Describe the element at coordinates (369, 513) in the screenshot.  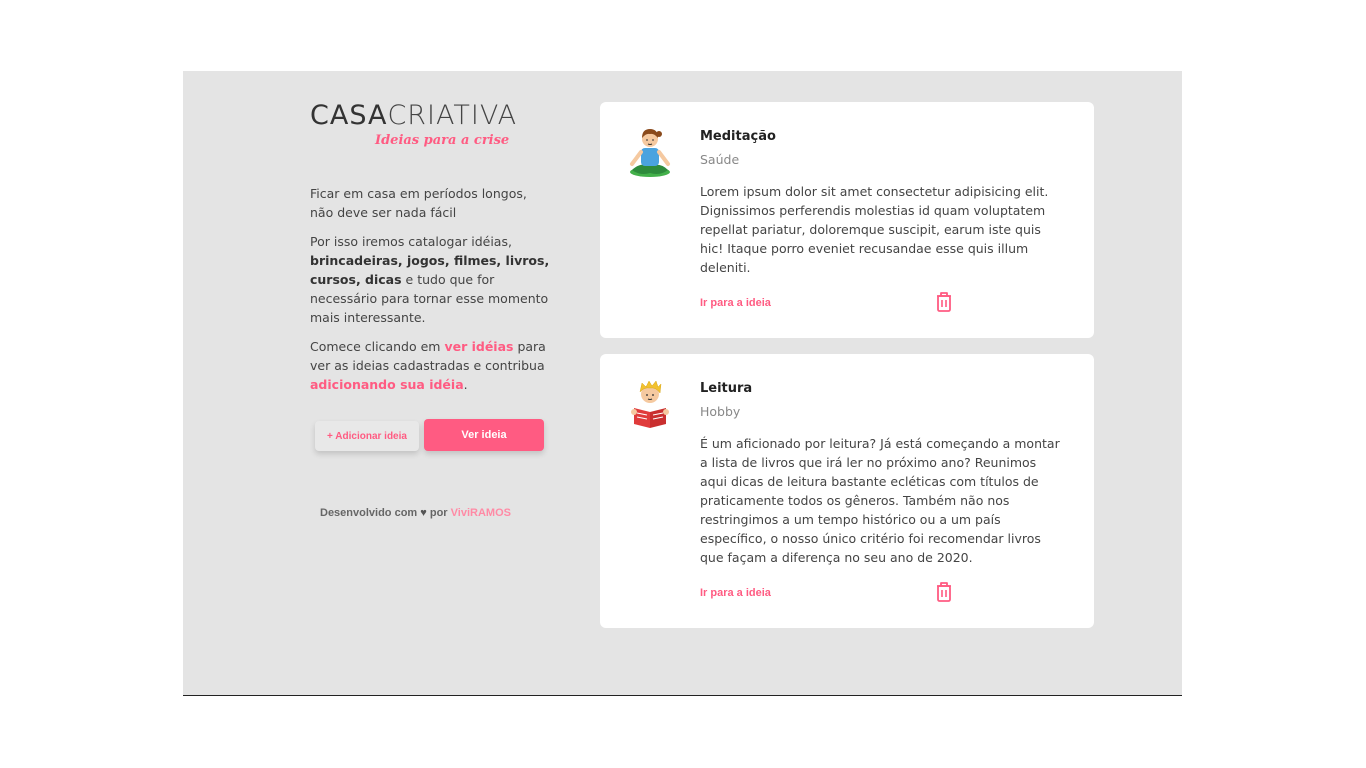
I see `credit-prefix: Desenvolvido com` at that location.